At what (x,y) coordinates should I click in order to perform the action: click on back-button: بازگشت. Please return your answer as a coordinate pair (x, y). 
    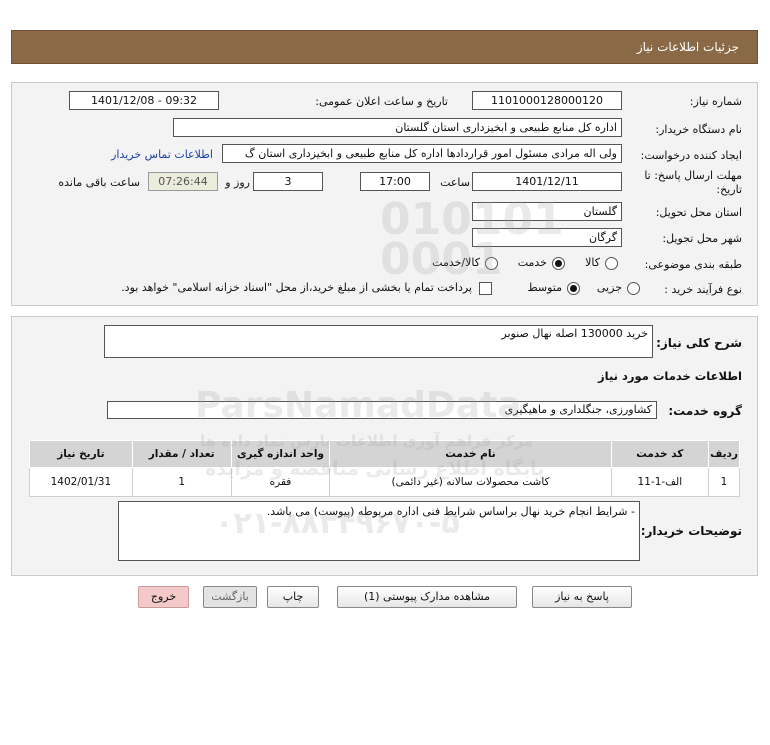
    Looking at the image, I should click on (230, 597).